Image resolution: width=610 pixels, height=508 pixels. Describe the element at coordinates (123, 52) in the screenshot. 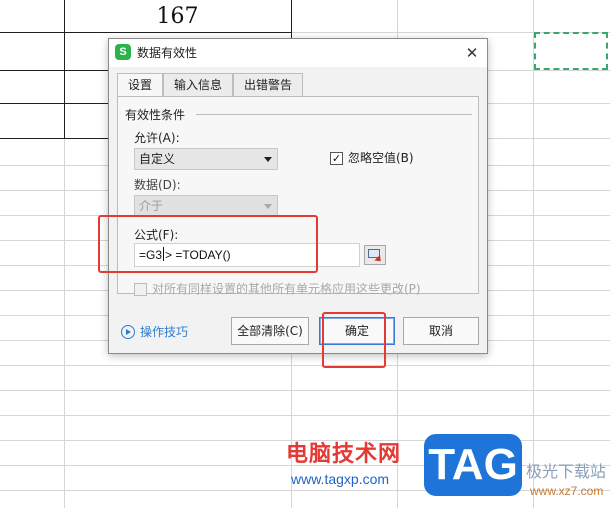

I see `wps-app-icon: S` at that location.